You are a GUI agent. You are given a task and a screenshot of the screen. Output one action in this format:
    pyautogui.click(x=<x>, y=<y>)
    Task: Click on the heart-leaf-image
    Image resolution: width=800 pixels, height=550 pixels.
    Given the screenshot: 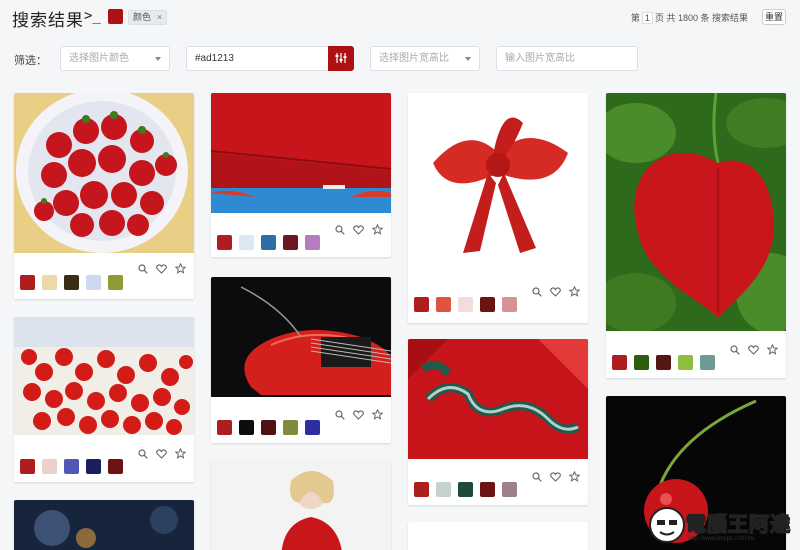 What is the action you would take?
    pyautogui.click(x=696, y=212)
    